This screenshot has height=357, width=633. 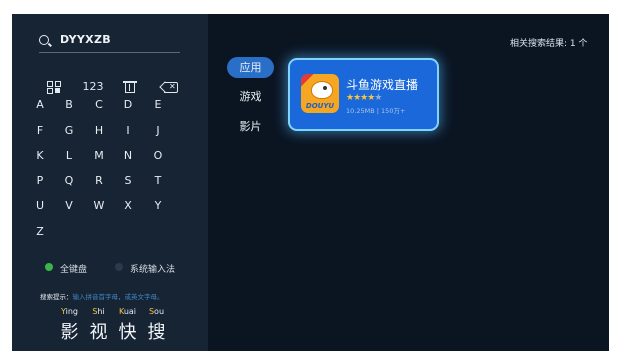 What do you see at coordinates (119, 267) in the screenshot?
I see `unselected-radio-icon` at bounding box center [119, 267].